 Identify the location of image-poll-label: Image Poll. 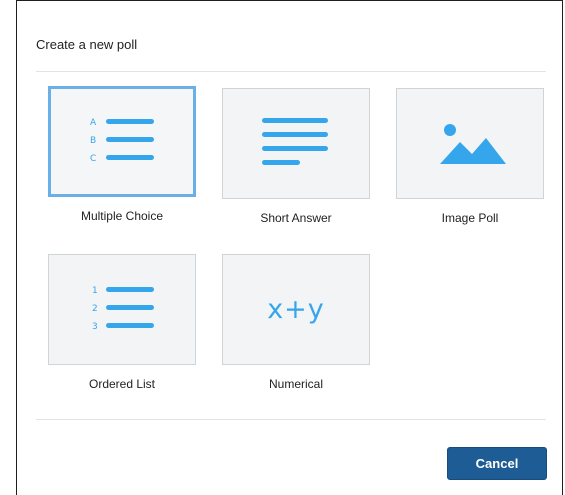
(470, 218).